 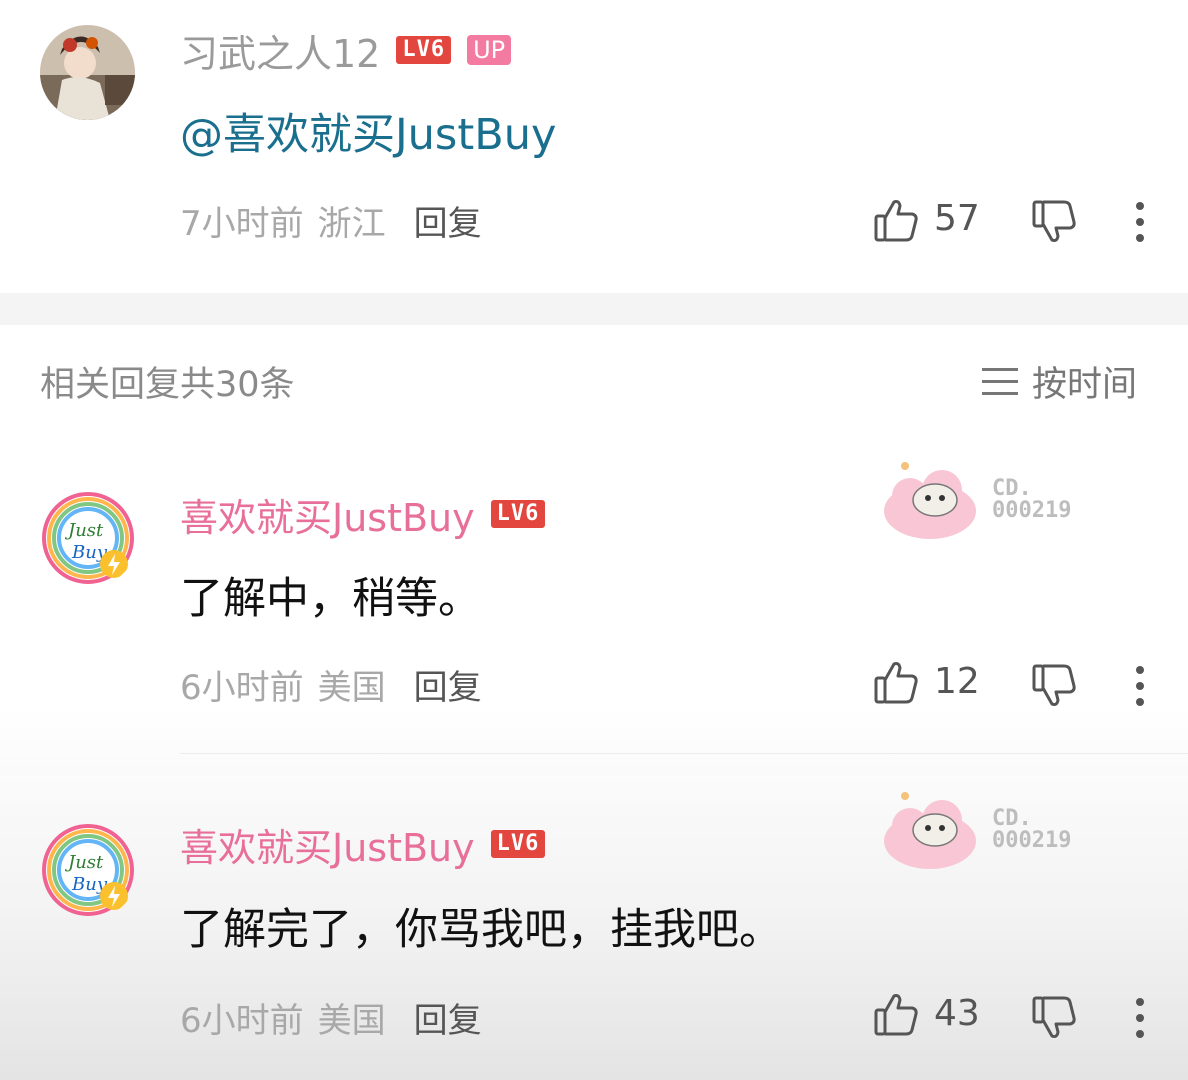 What do you see at coordinates (1000, 382) in the screenshot?
I see `sort-lines-icon` at bounding box center [1000, 382].